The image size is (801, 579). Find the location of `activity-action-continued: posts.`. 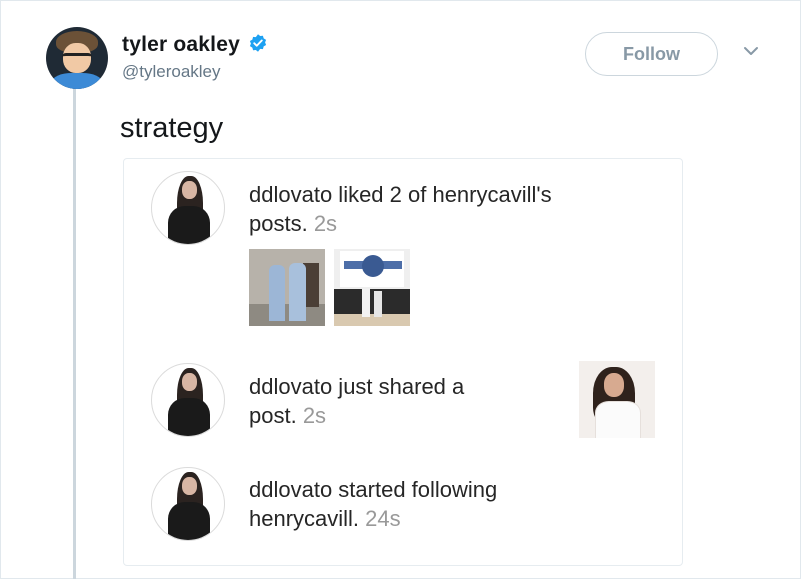

activity-action-continued: posts. is located at coordinates (281, 223).